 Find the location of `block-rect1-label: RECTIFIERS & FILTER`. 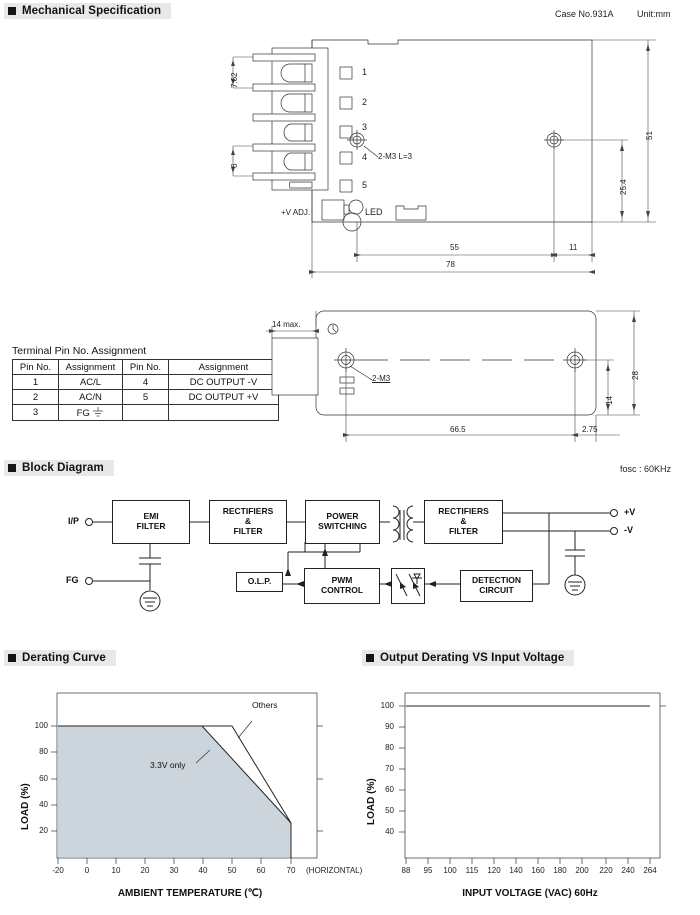

block-rect1-label: RECTIFIERS & FILTER is located at coordinates (248, 521).